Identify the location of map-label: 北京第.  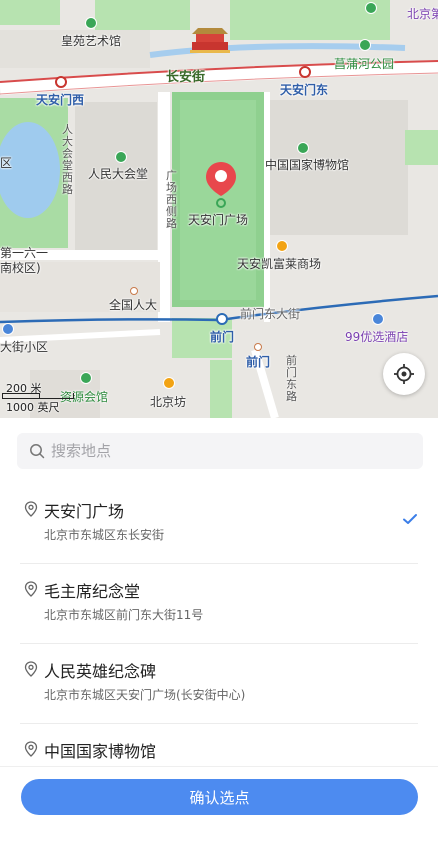
(422, 14).